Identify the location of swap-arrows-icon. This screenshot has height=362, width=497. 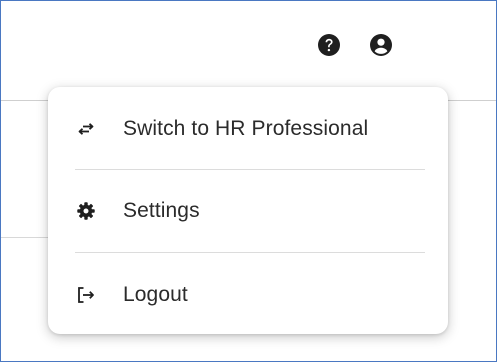
(86, 129).